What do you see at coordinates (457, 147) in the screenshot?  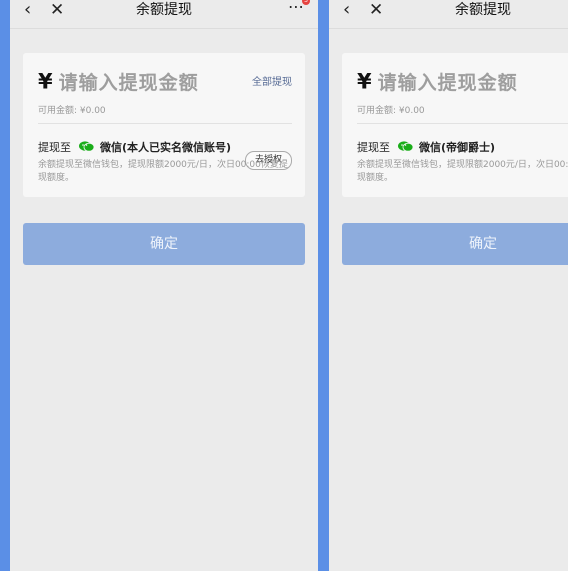 I see `account-name: 微信(帝御爵士)` at bounding box center [457, 147].